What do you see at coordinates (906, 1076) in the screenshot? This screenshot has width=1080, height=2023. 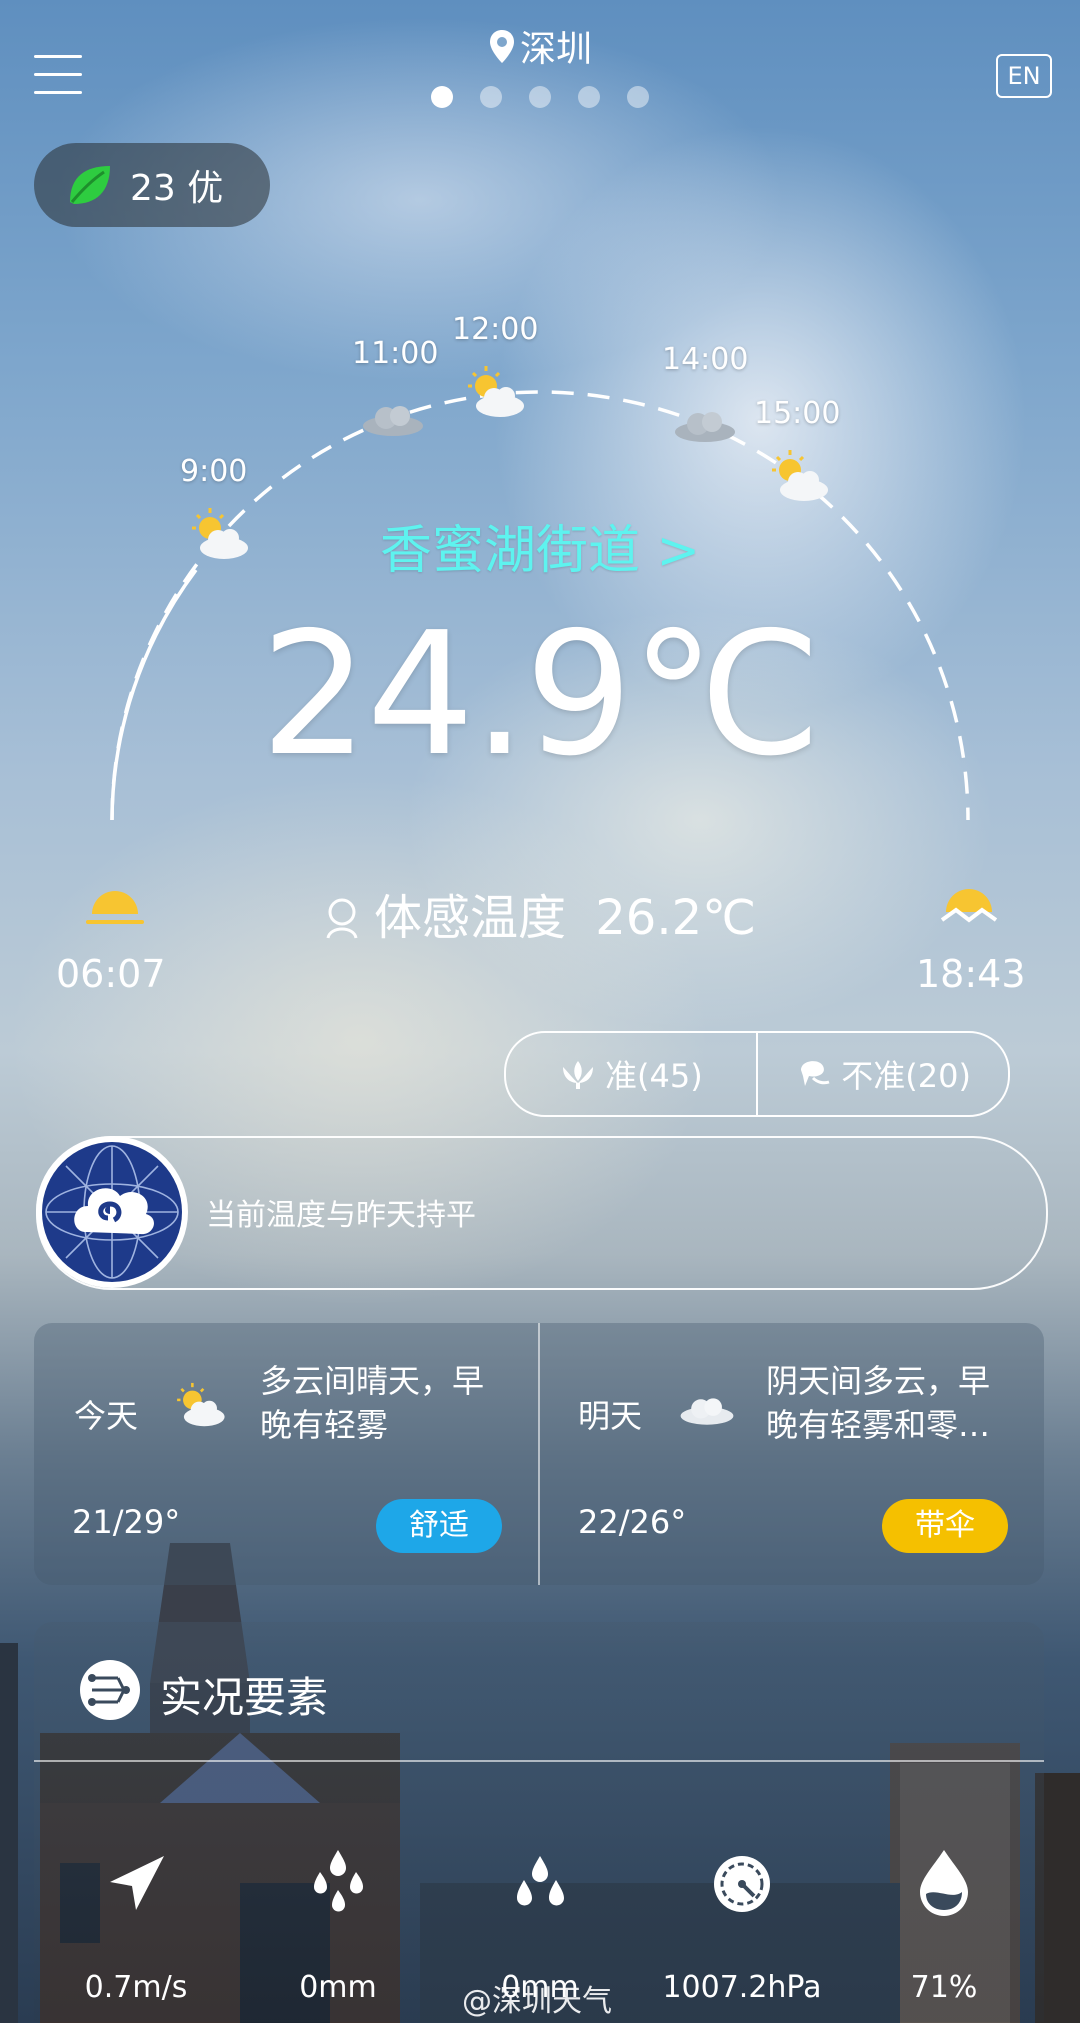 I see `vote-inaccurate-label: 不准(20)` at bounding box center [906, 1076].